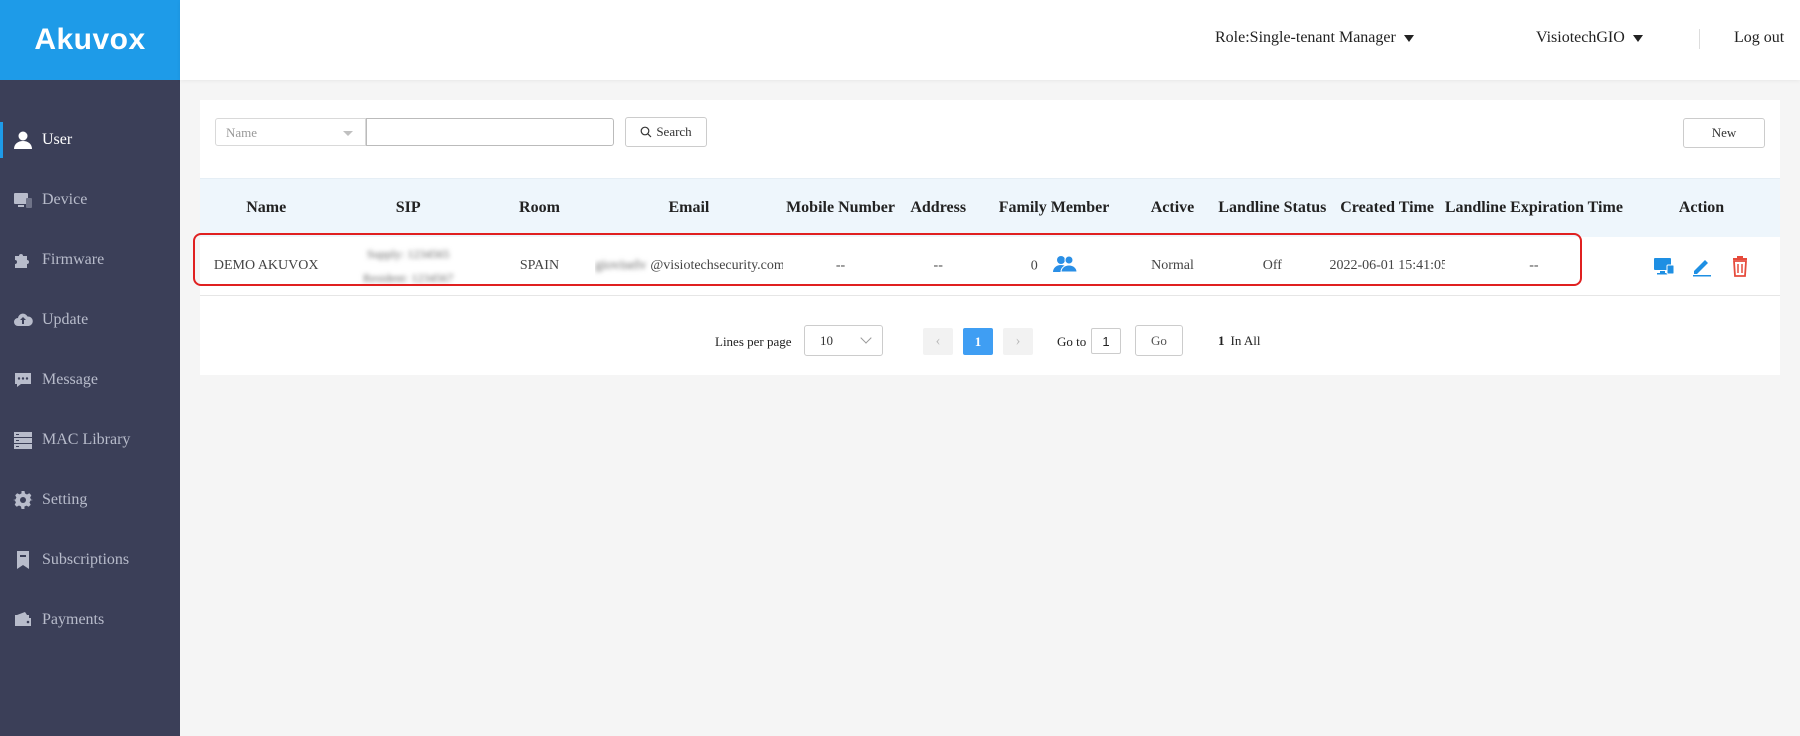 The height and width of the screenshot is (736, 1800). Describe the element at coordinates (938, 341) in the screenshot. I see `prev-page-button: ‹` at that location.